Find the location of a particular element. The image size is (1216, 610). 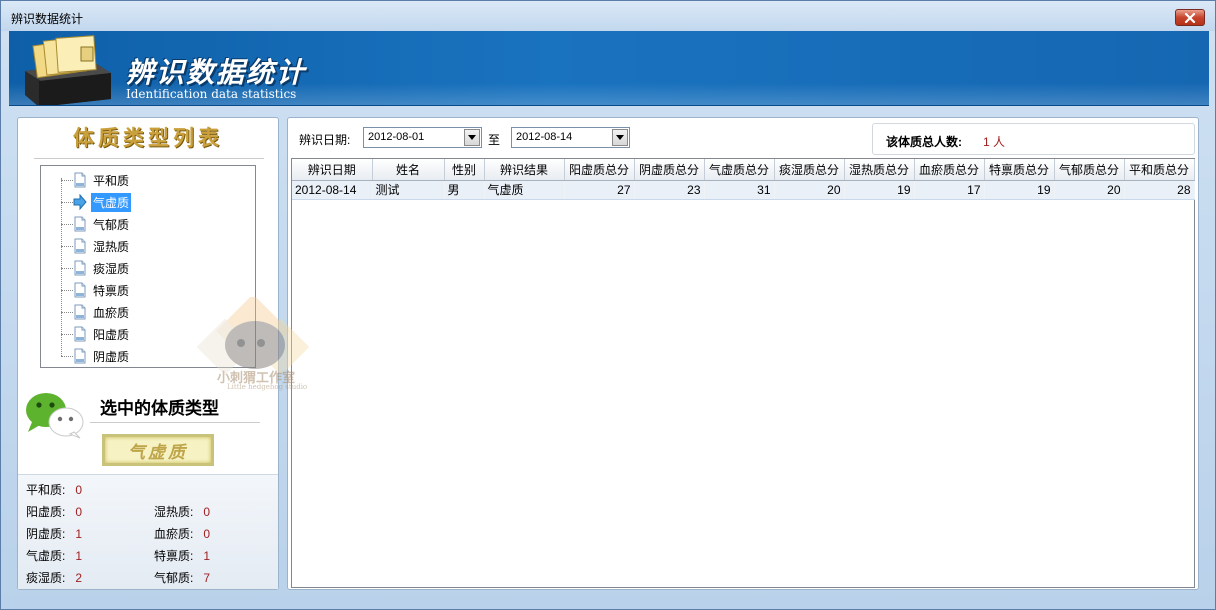

date-label: 辨识日期: is located at coordinates (325, 140).